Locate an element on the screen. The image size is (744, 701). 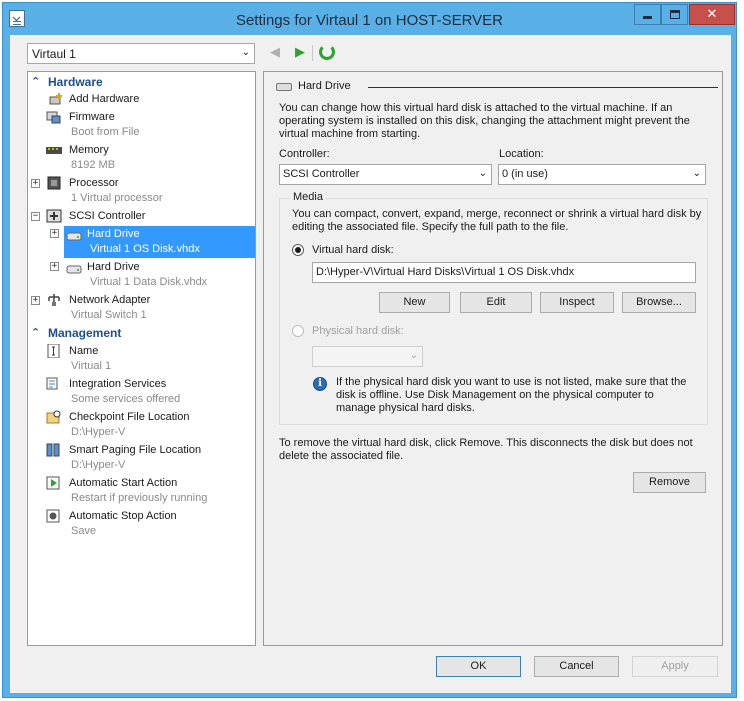
minimize-icon is located at coordinates (647, 17).